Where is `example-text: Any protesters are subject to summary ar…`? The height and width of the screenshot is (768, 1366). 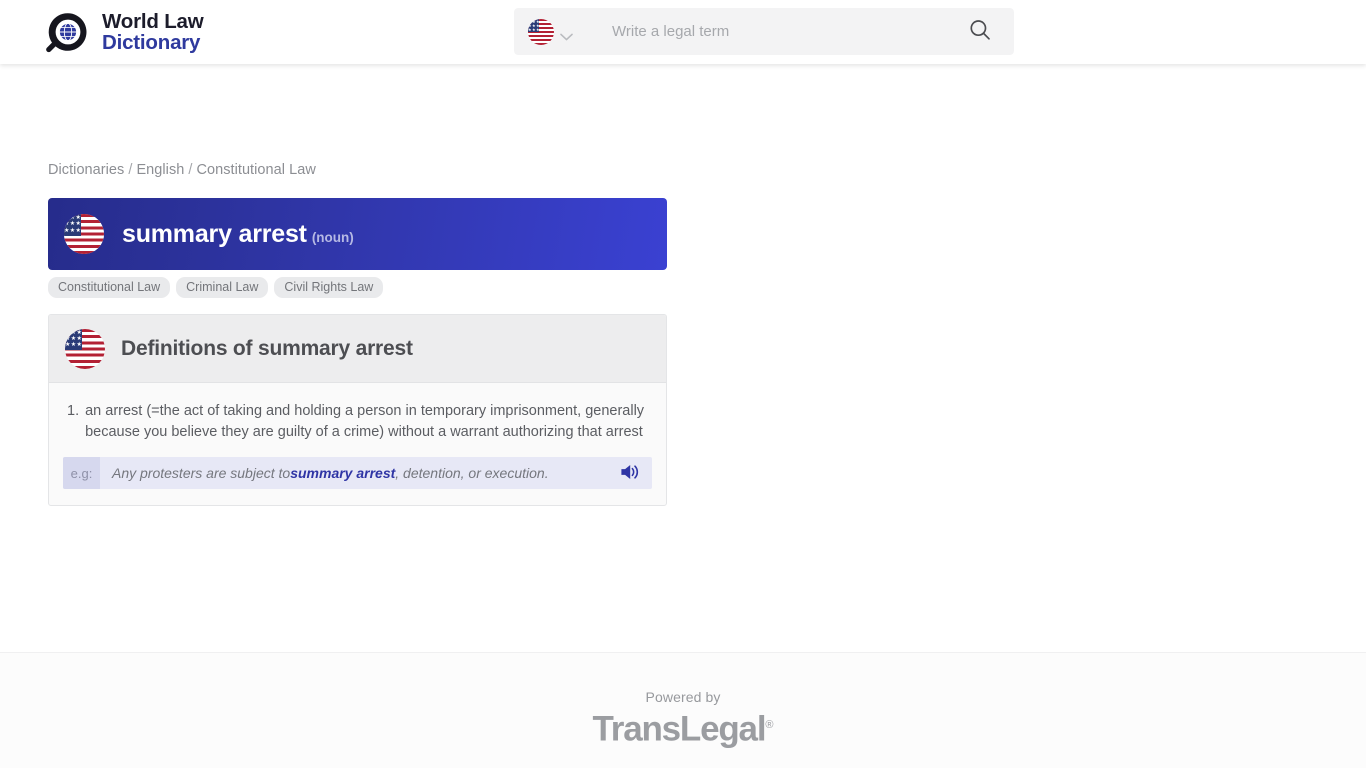
example-text: Any protesters are subject to summary ar… is located at coordinates (354, 473).